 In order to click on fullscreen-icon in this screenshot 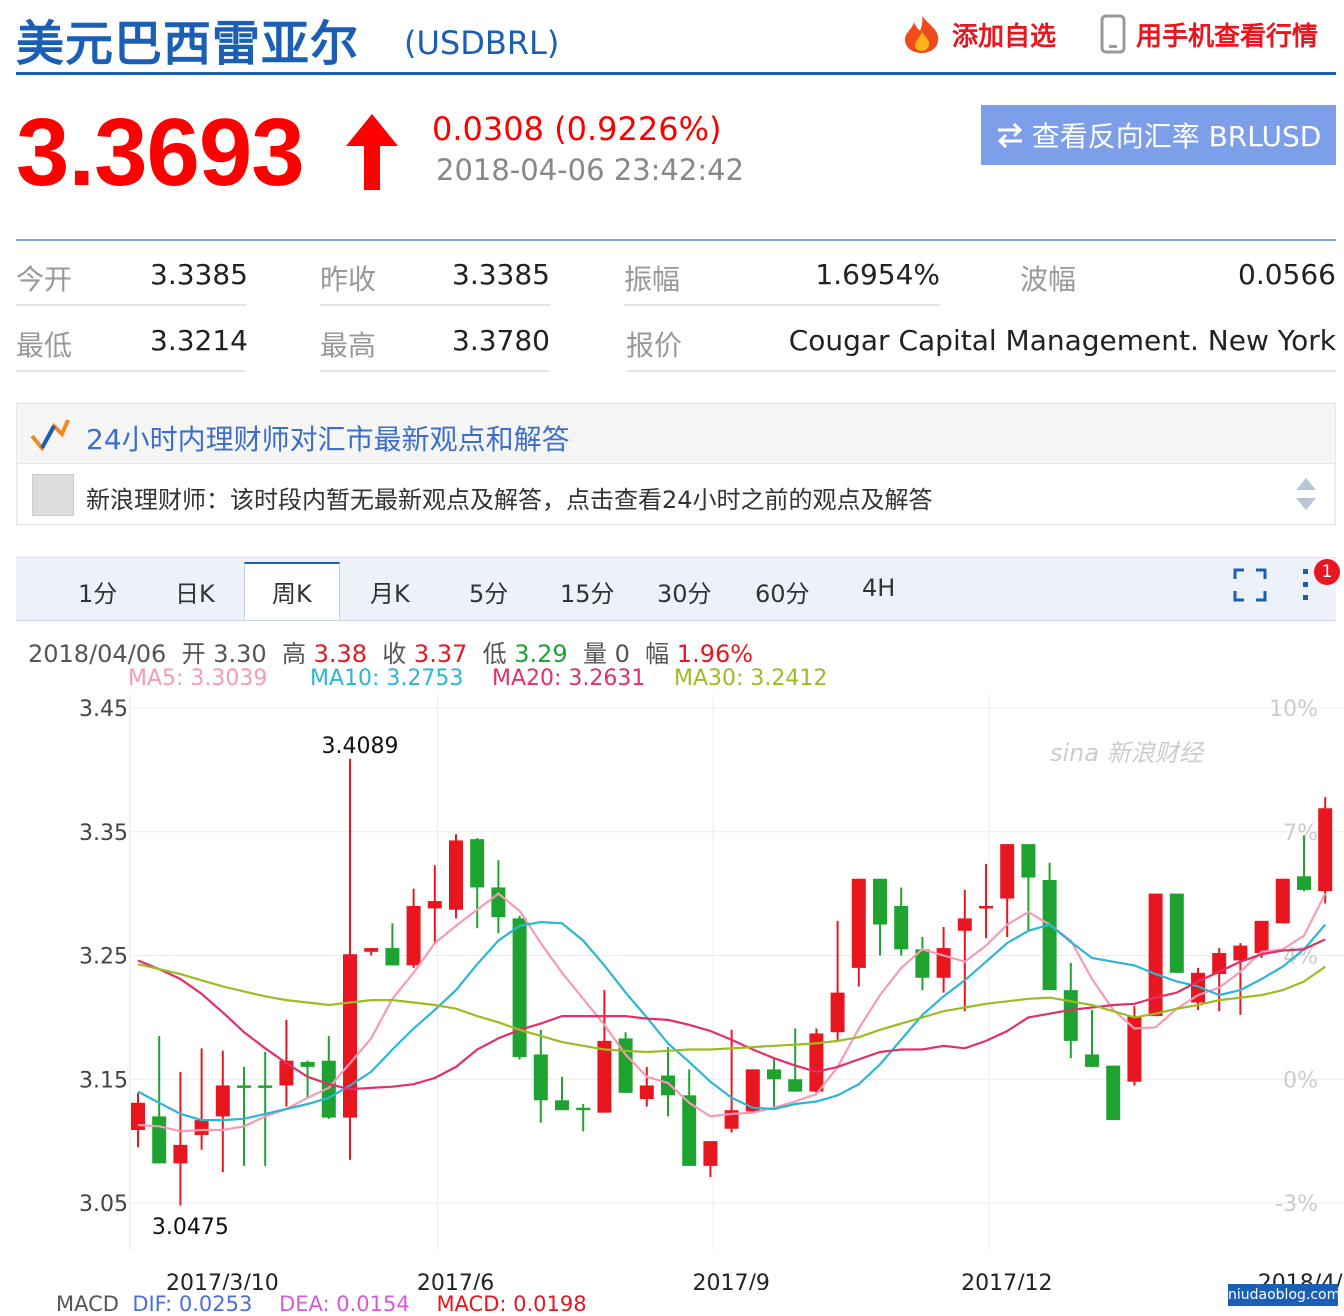, I will do `click(1250, 585)`.